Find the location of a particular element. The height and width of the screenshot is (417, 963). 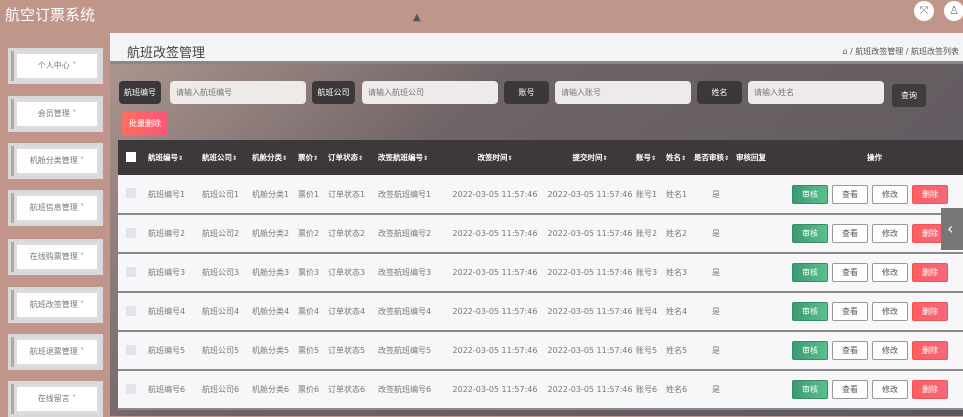

sidebar-item: 个人中心 ˅ is located at coordinates (55, 66).